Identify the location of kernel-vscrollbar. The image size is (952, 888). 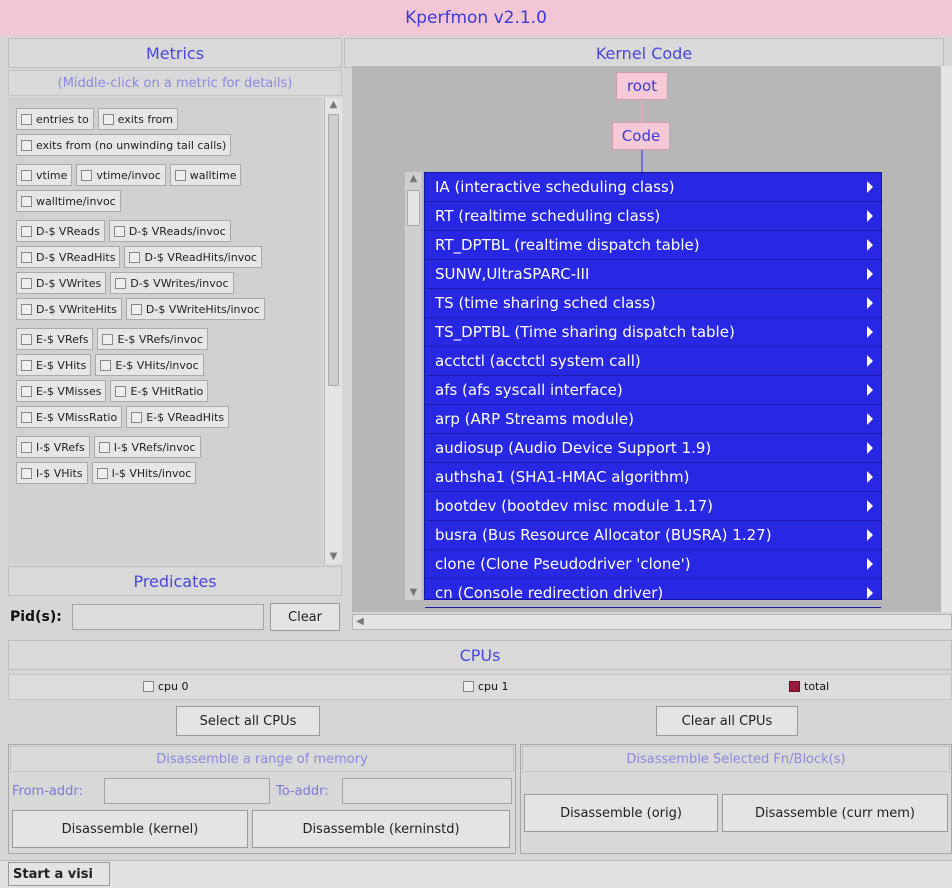
(946, 339).